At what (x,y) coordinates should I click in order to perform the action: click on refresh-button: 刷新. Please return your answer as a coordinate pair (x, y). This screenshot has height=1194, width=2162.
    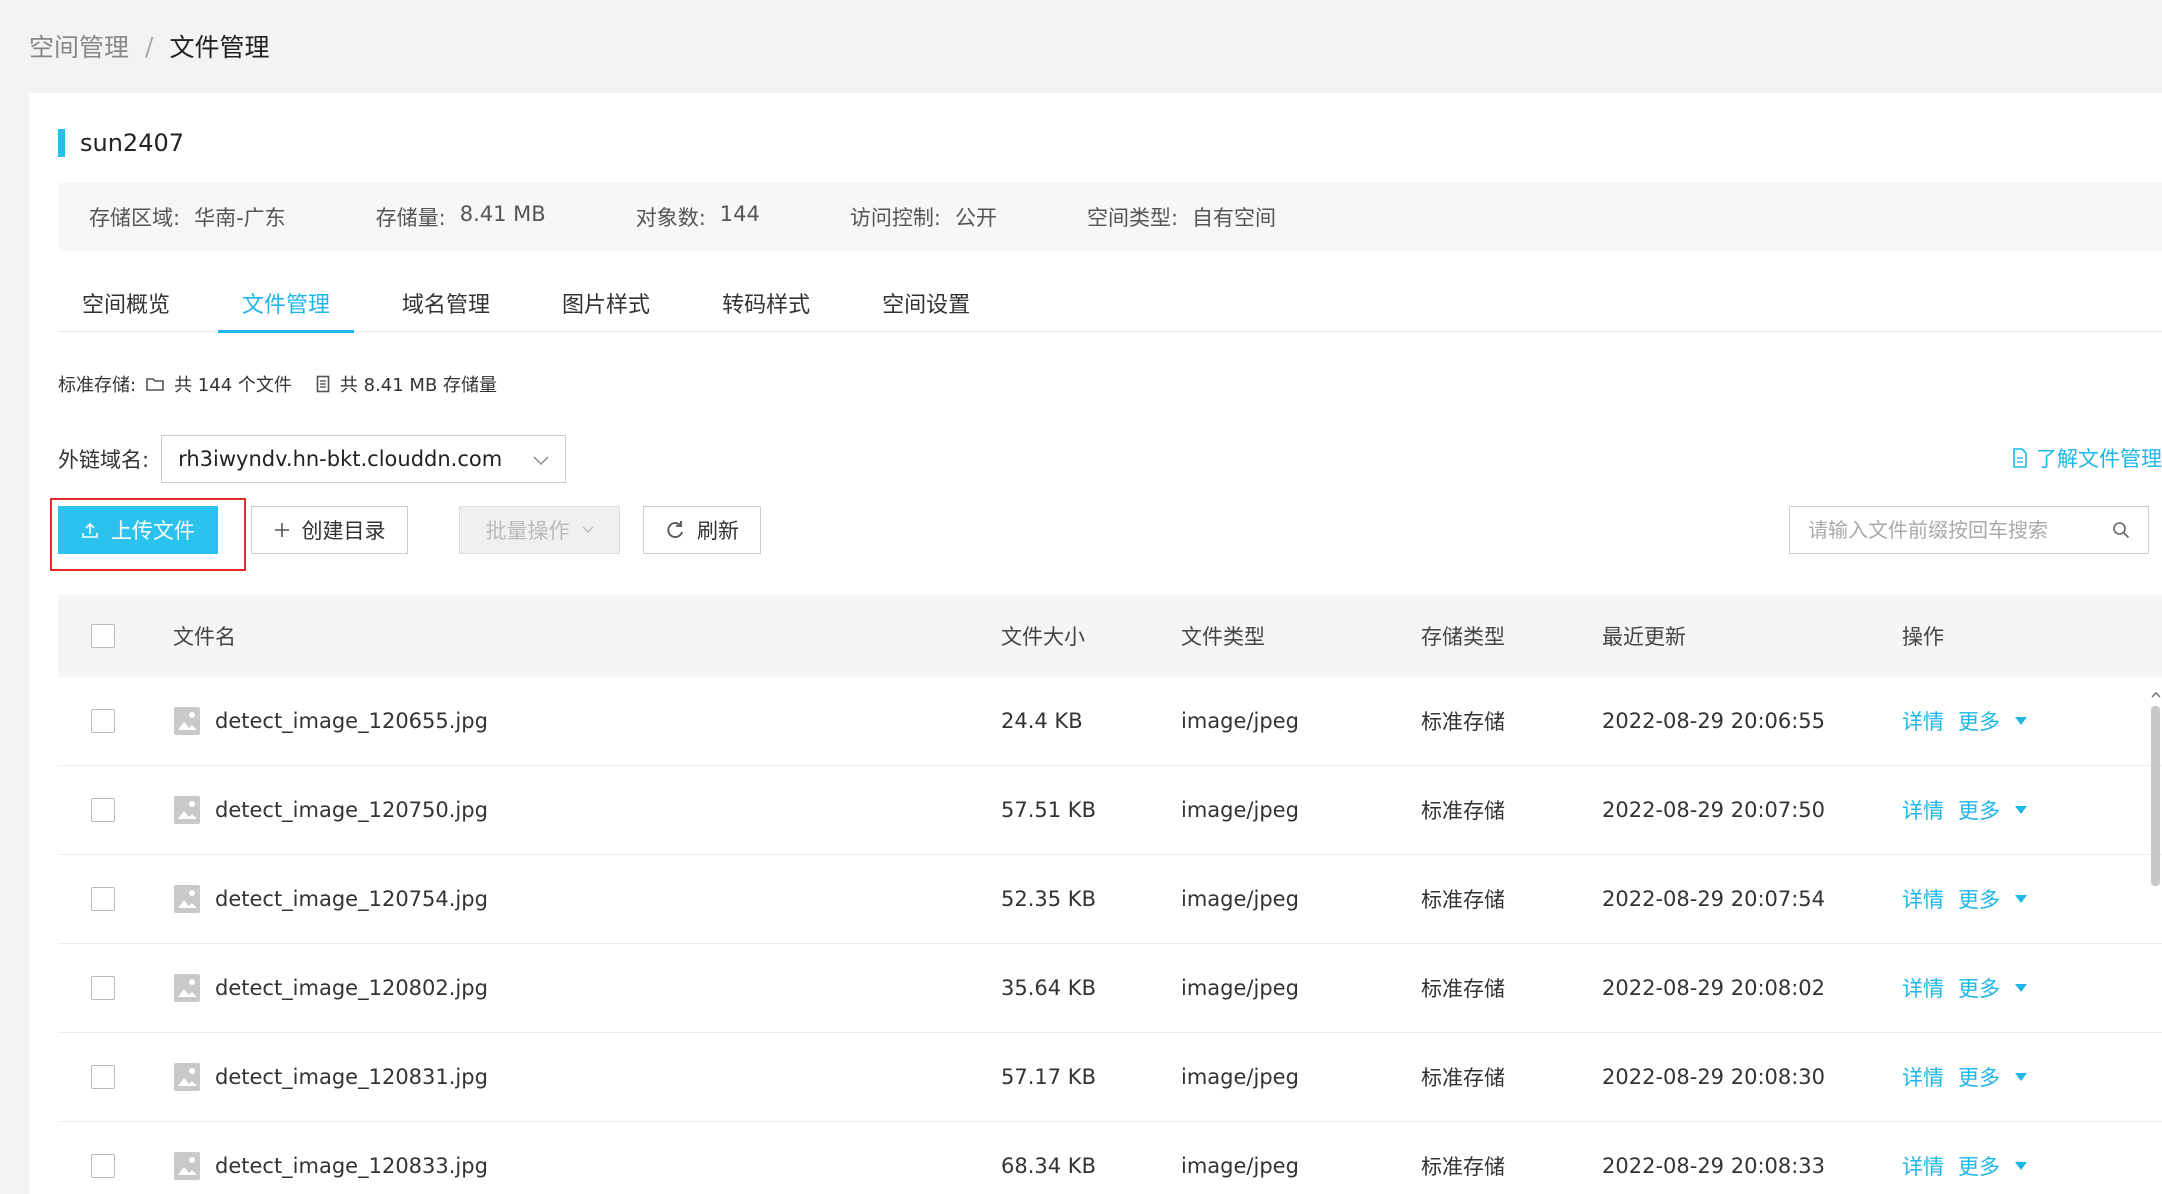
    Looking at the image, I should click on (702, 530).